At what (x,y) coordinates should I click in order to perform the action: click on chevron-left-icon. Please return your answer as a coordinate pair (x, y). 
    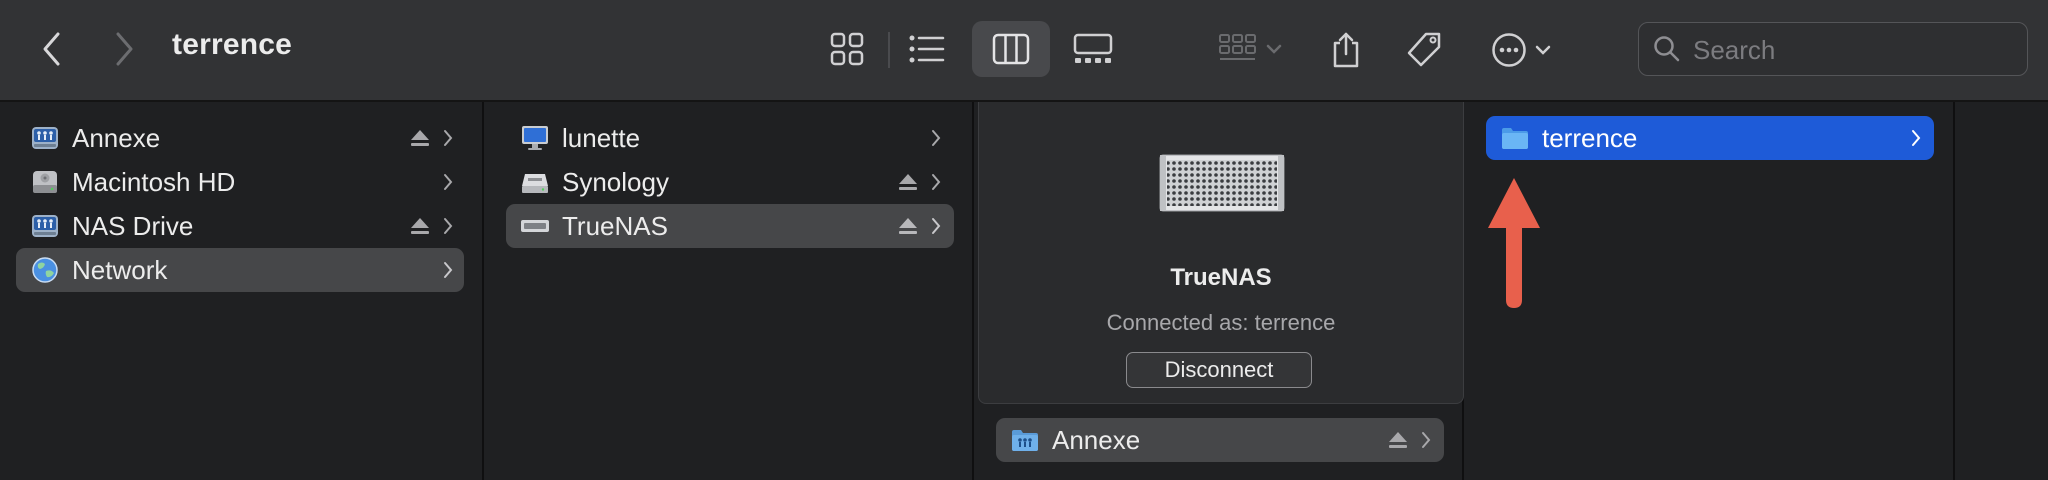
    Looking at the image, I should click on (51, 49).